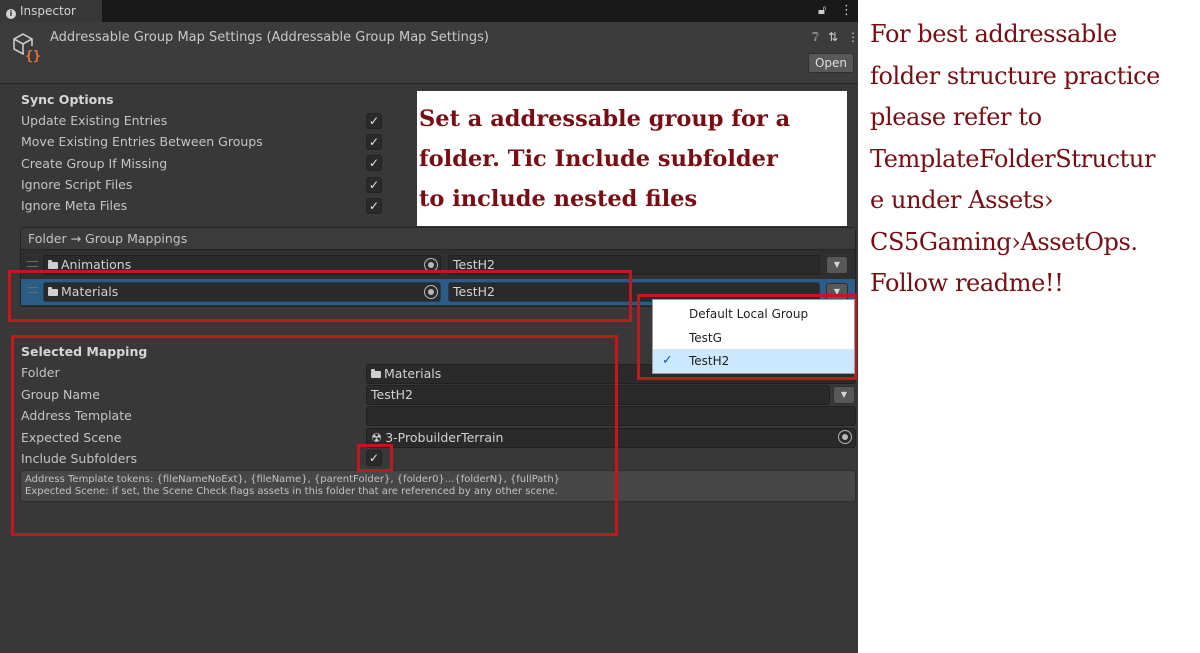  I want to click on ignore-script-files-label: Ignore Script Files, so click(77, 184).